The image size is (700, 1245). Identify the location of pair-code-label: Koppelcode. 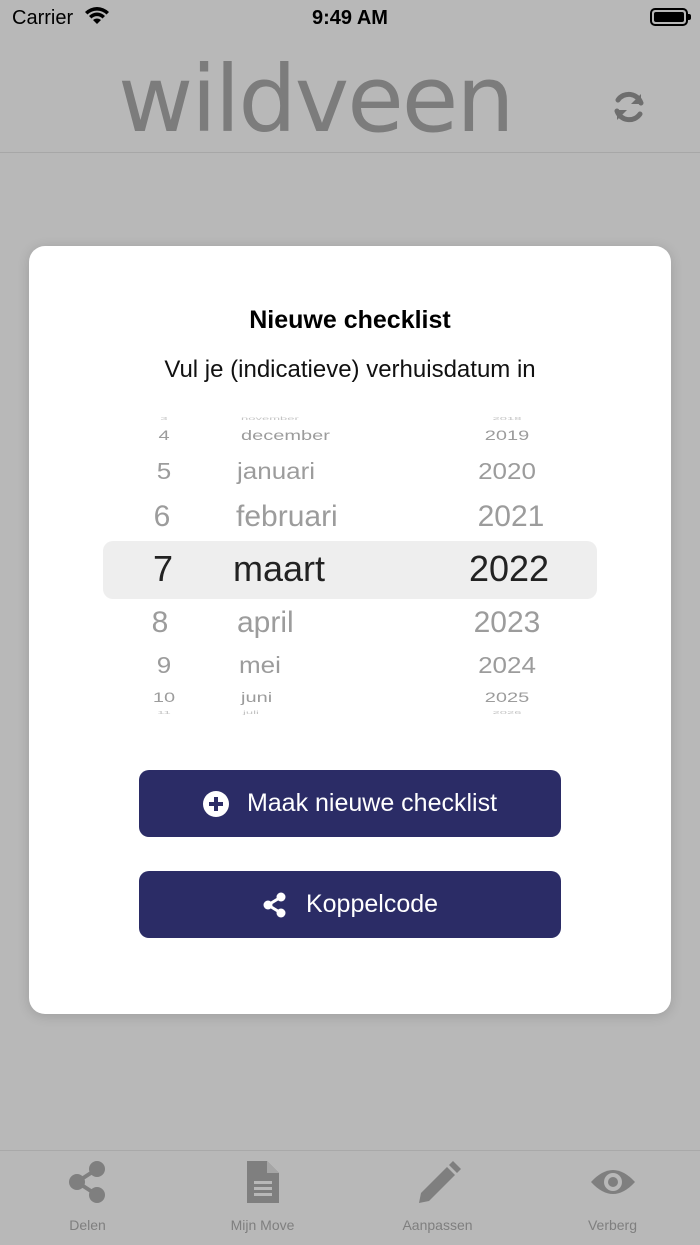
(372, 904).